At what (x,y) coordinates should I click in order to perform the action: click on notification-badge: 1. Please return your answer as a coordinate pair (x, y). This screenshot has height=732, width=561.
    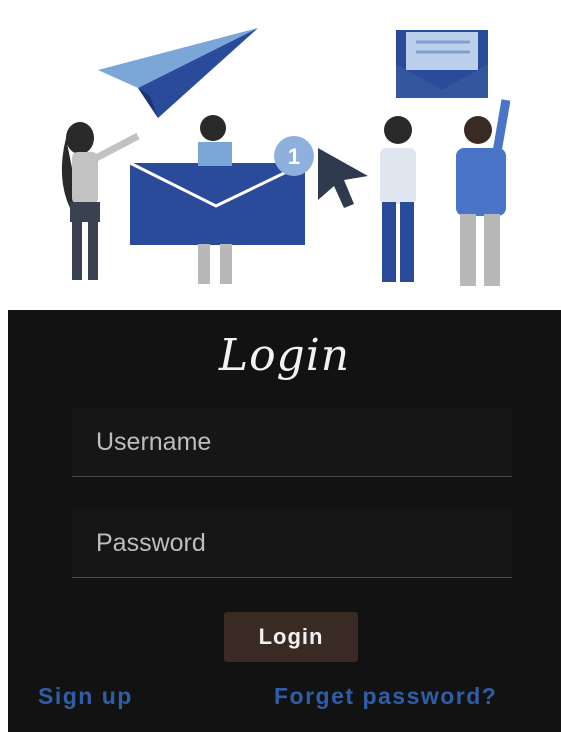
    Looking at the image, I should click on (294, 156).